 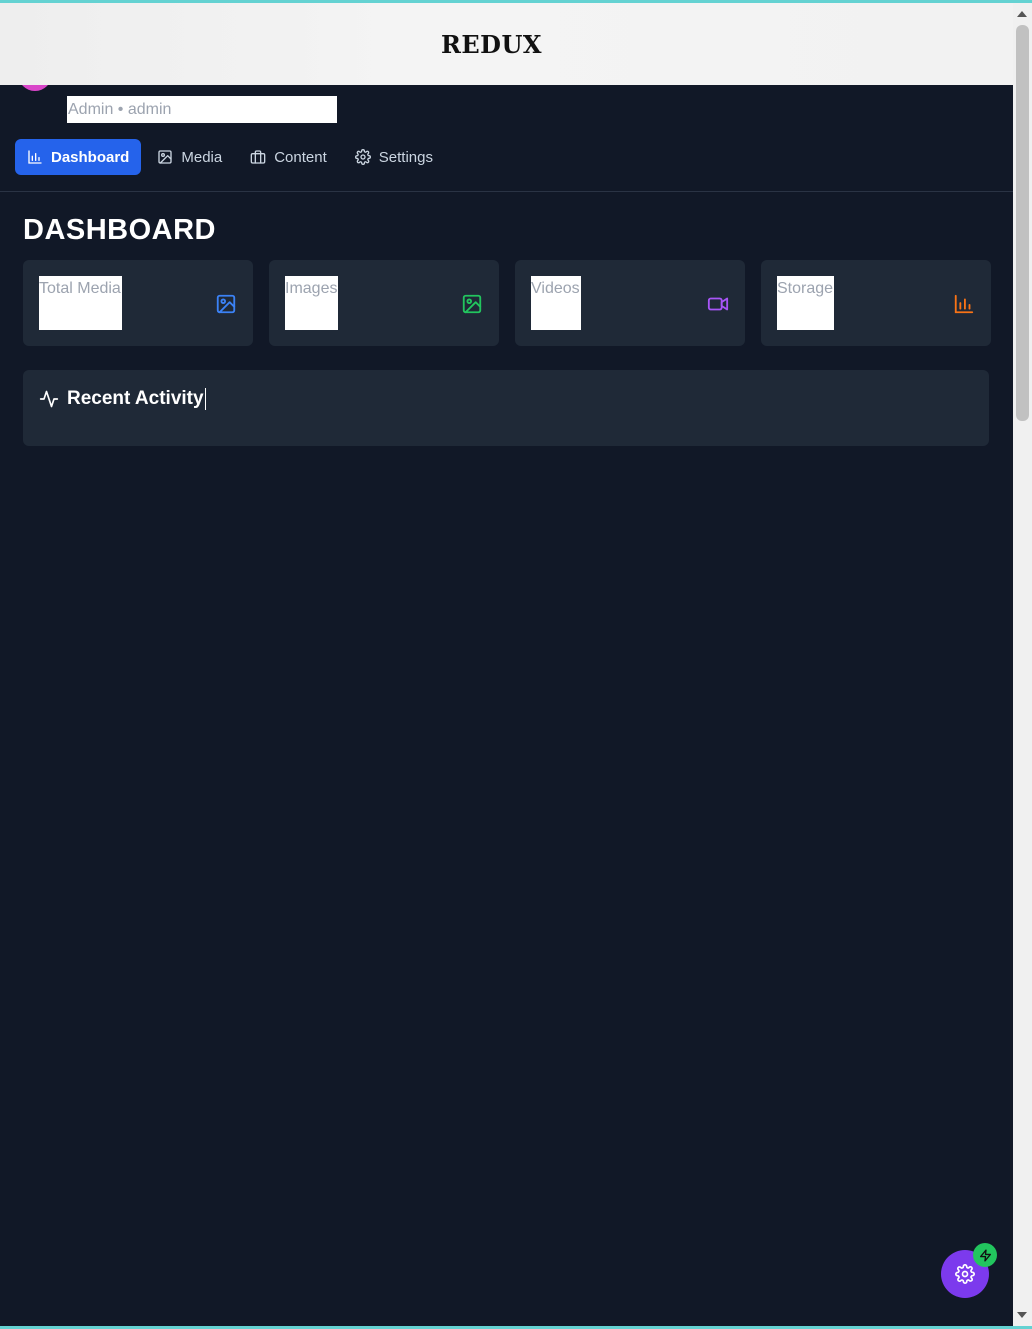 What do you see at coordinates (384, 303) in the screenshot?
I see `stat-card-images: Images` at bounding box center [384, 303].